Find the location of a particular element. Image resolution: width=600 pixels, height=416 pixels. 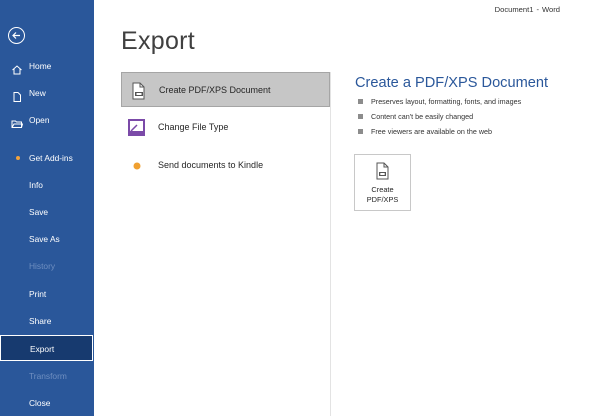

option-create-pdf-xps-label: Create PDF/XPS Document is located at coordinates (215, 90).